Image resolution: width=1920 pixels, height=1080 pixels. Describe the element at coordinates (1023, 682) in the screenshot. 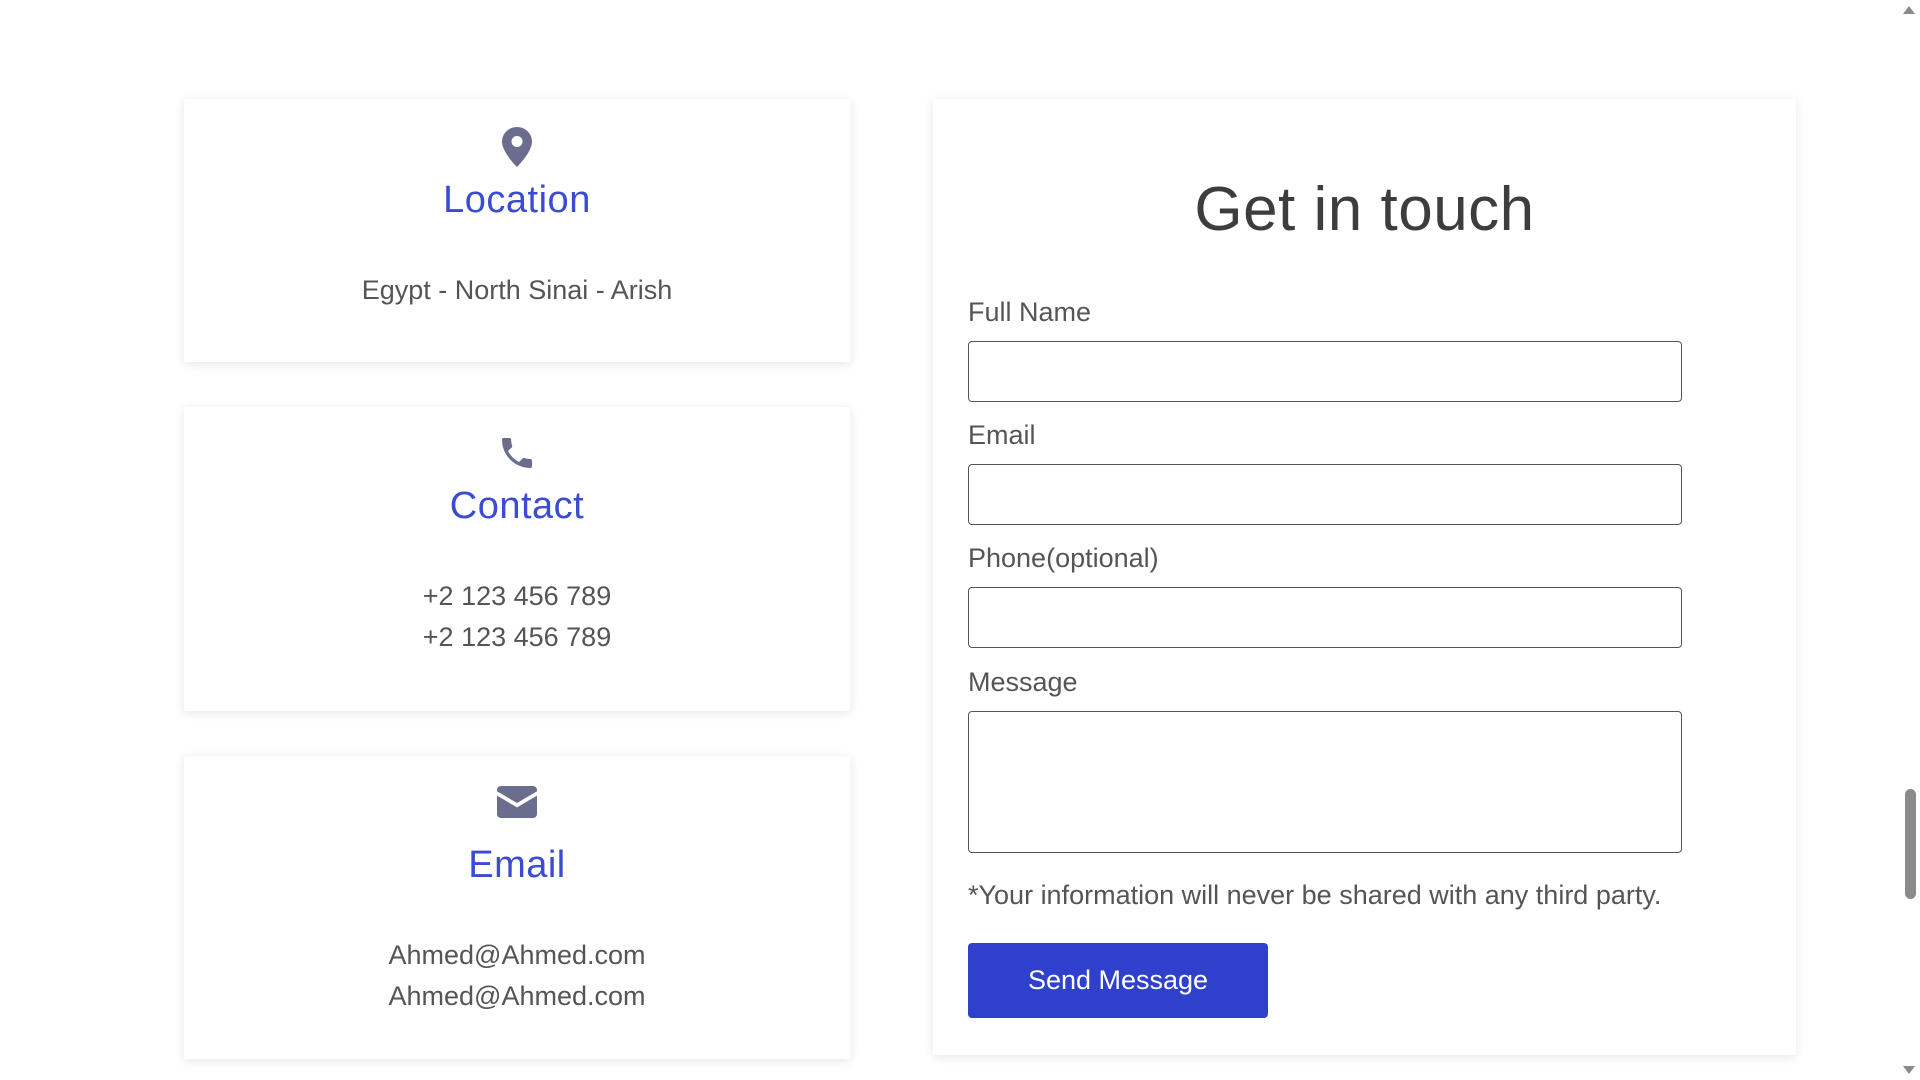

I see `message-label: Message` at that location.